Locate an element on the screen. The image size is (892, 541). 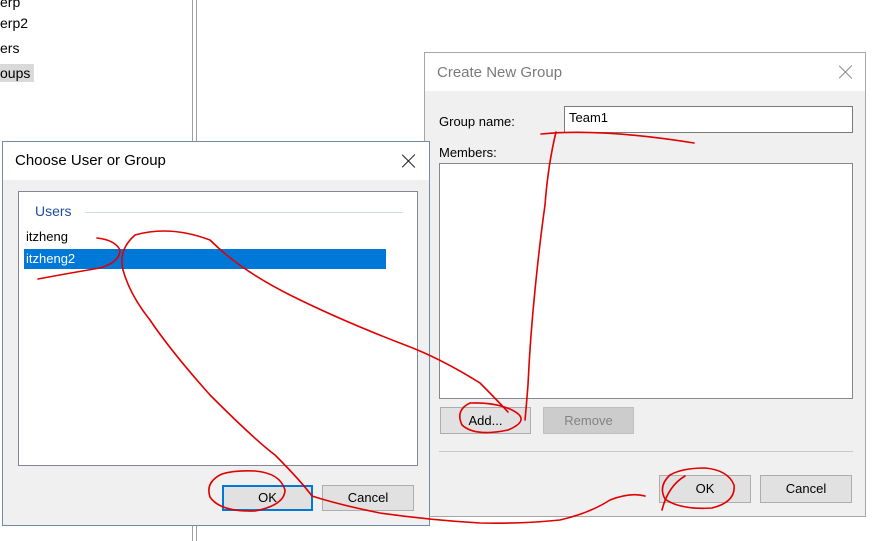
group-name-input: Team1 is located at coordinates (708, 119).